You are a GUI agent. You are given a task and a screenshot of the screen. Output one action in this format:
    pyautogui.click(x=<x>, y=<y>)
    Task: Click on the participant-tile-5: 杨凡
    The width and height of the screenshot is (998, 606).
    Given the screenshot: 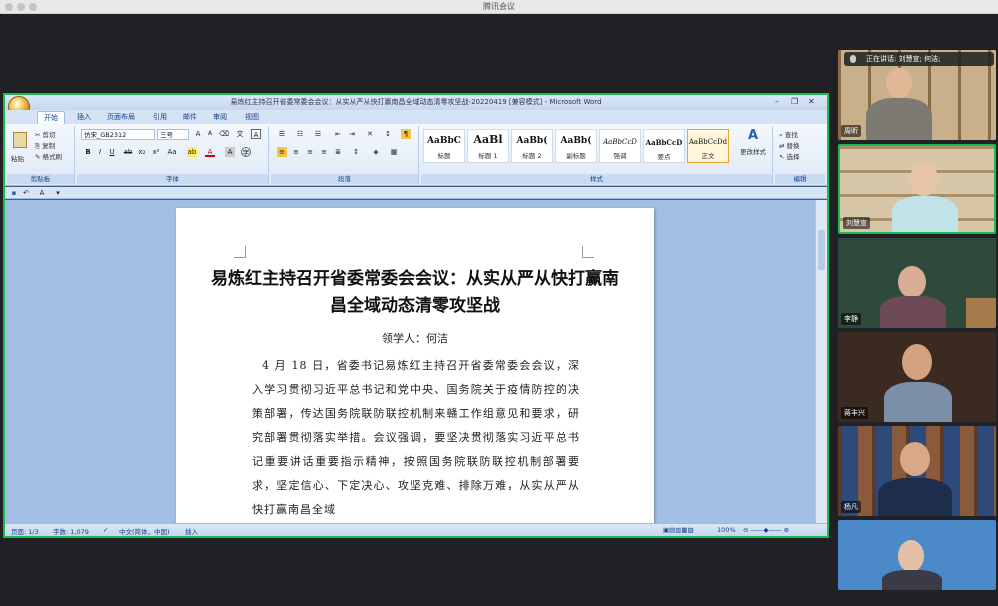 What is the action you would take?
    pyautogui.click(x=917, y=471)
    